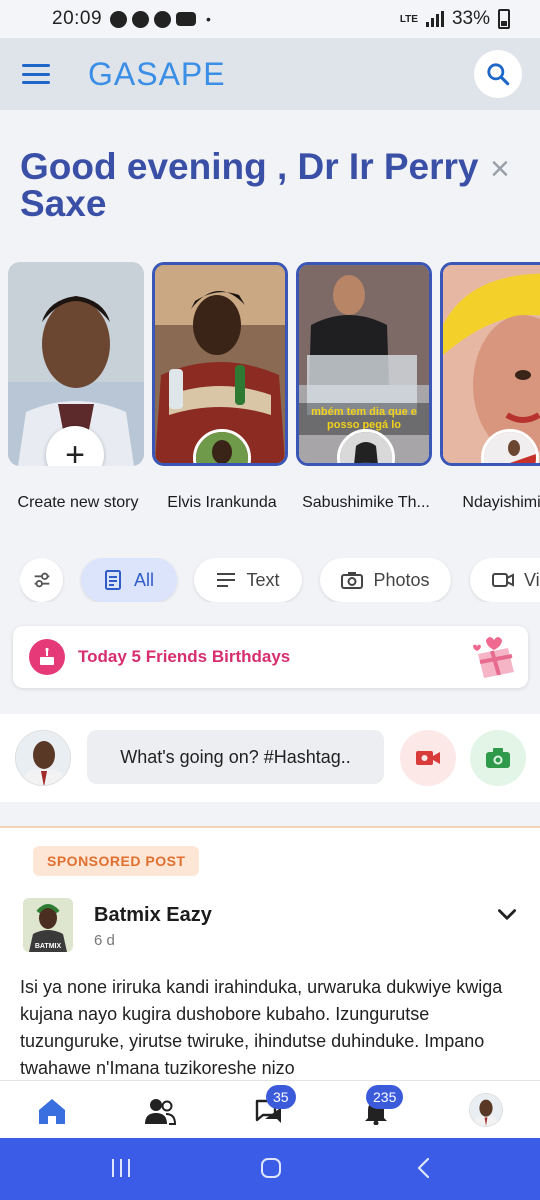 The image size is (540, 1200). I want to click on story-card: +, so click(76, 364).